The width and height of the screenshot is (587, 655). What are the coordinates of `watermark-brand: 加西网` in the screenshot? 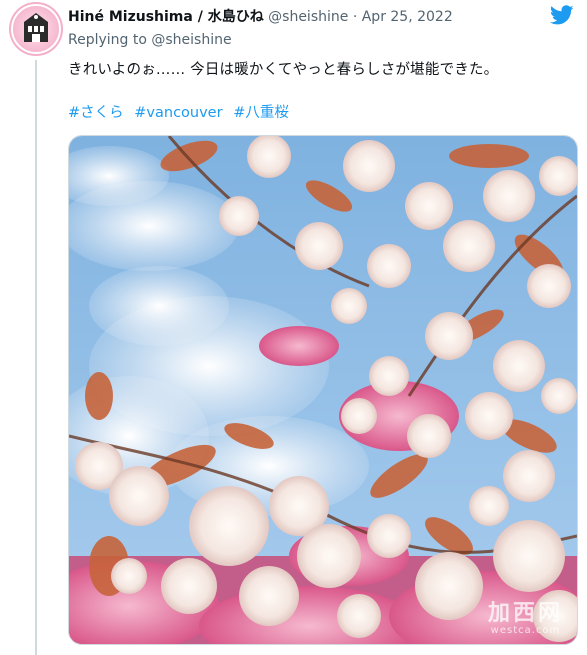 It's located at (525, 613).